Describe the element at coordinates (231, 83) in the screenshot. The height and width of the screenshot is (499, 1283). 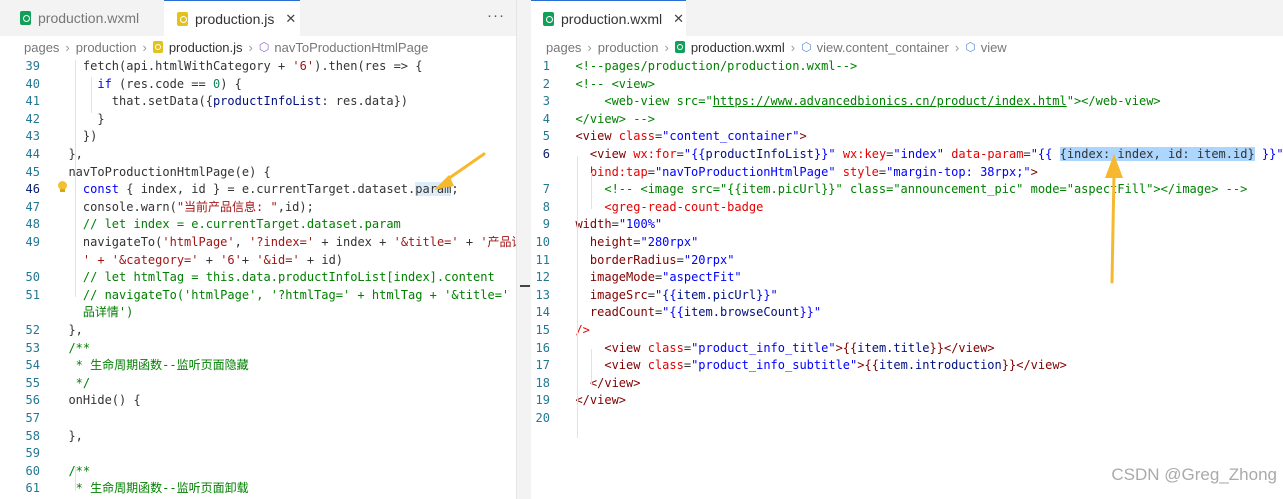
I see `code-token: ) {` at that location.